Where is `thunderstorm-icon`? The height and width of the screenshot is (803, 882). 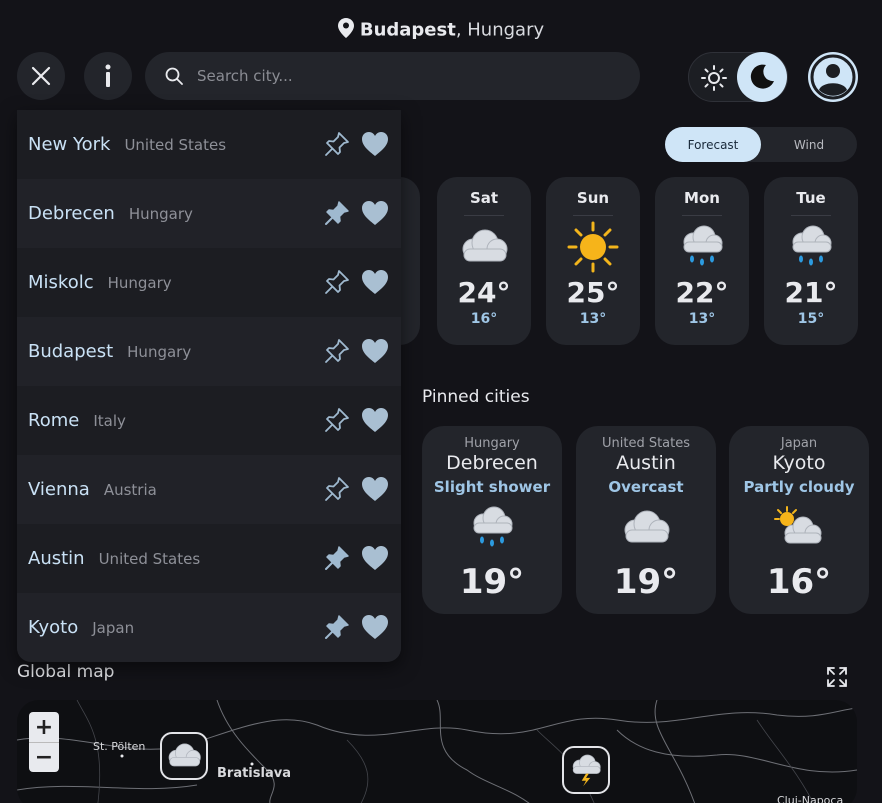 thunderstorm-icon is located at coordinates (586, 770).